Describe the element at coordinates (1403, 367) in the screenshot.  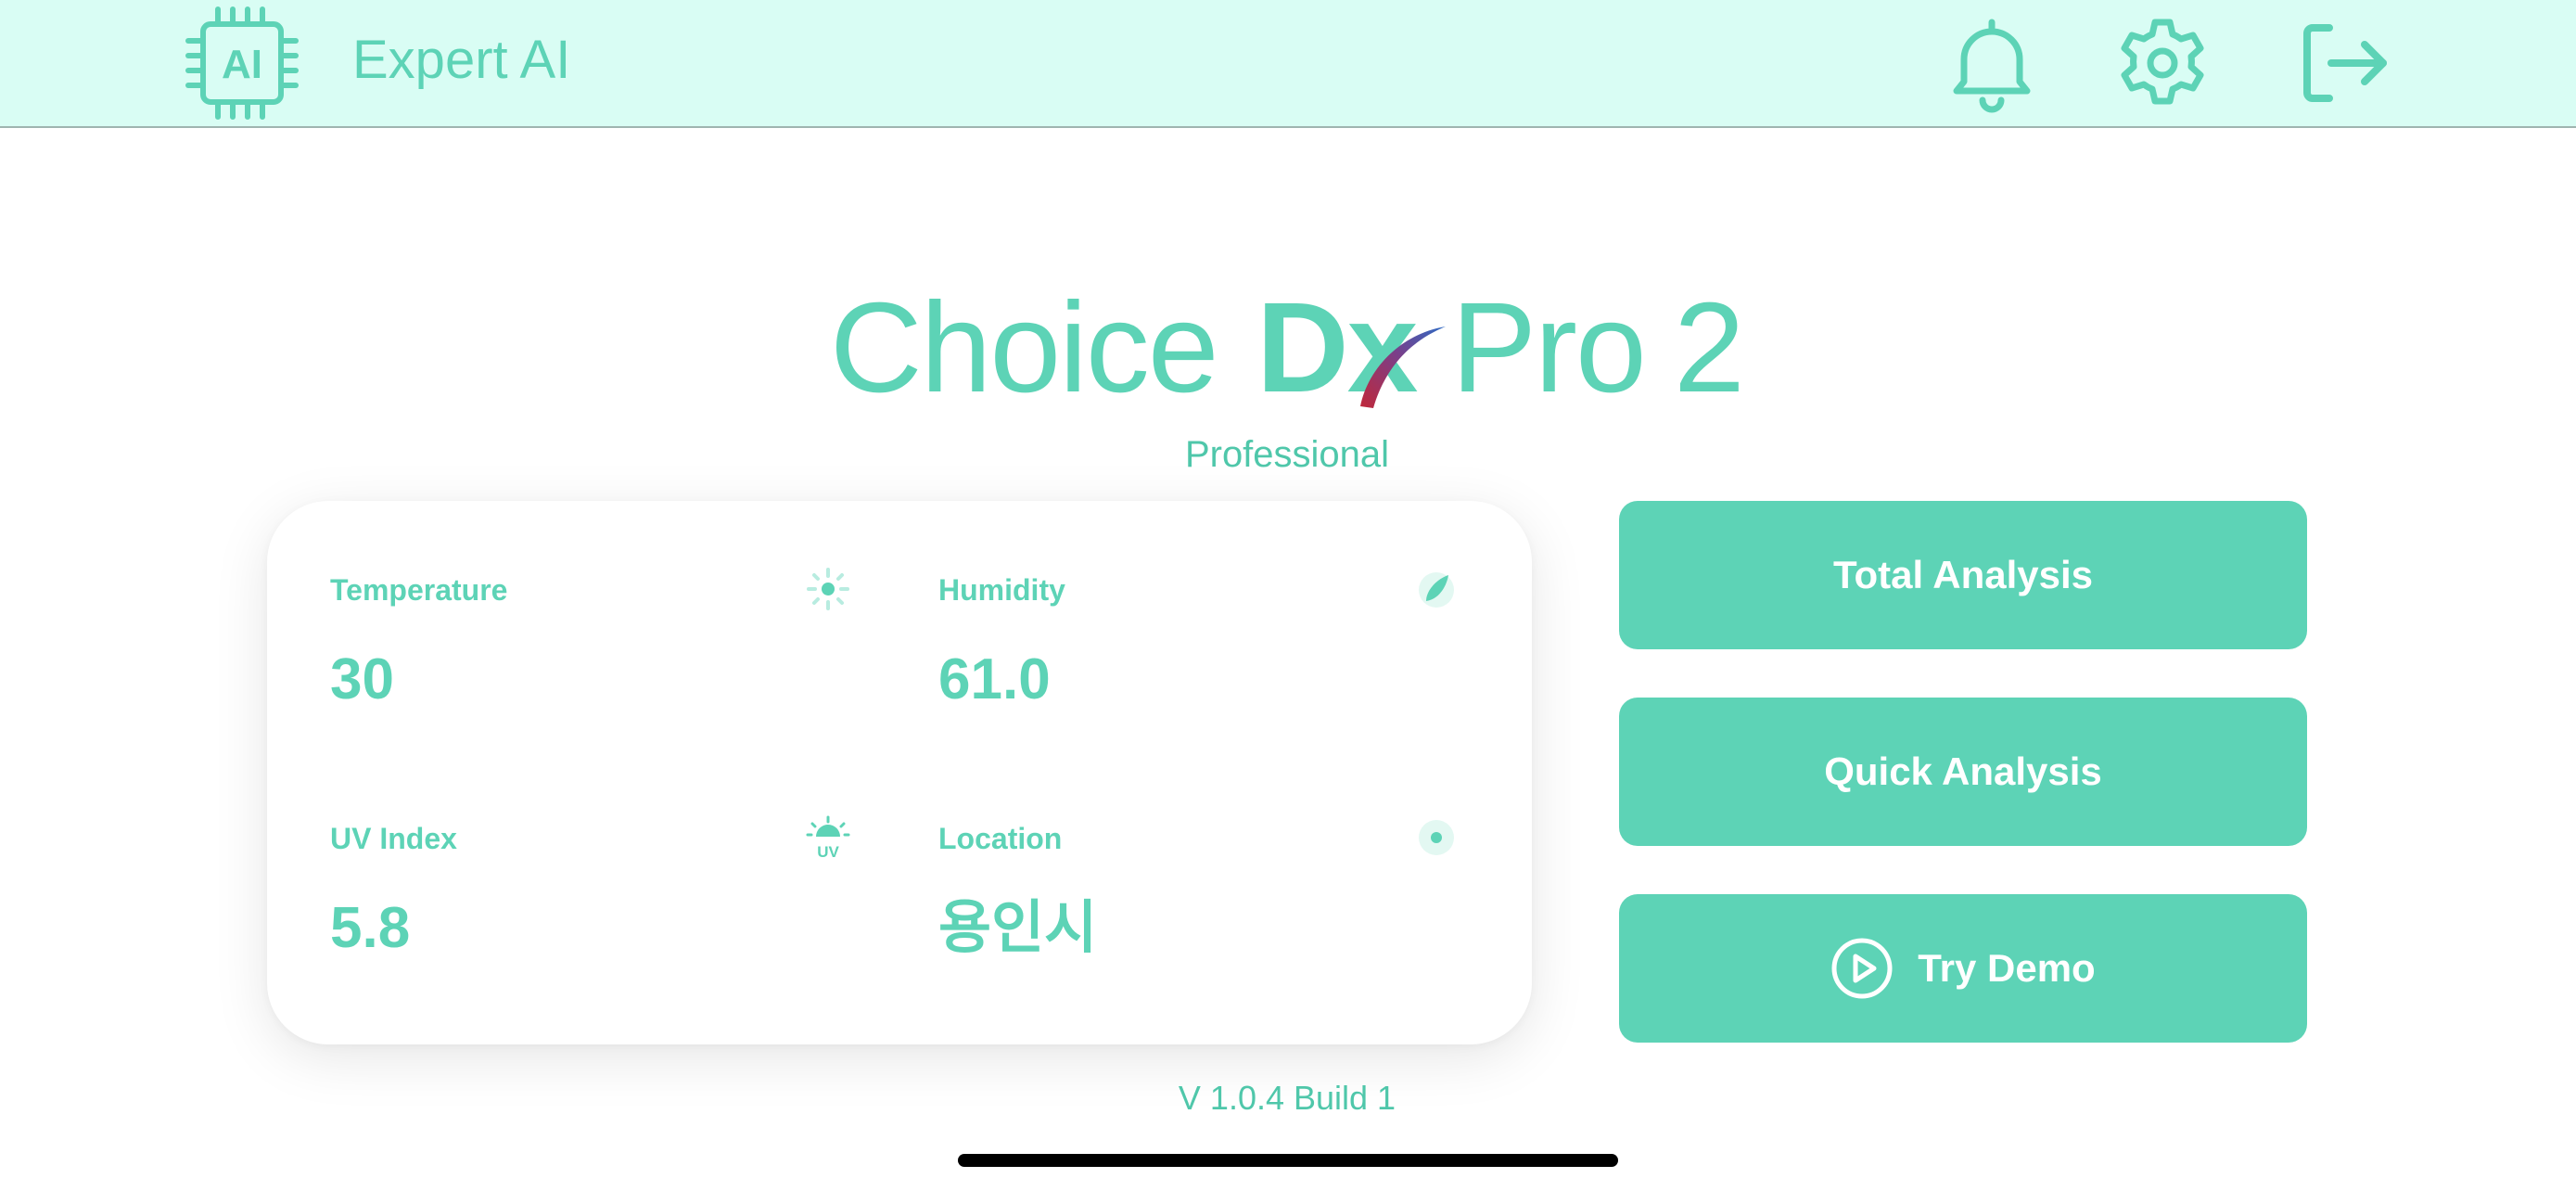
I see `swoosh-mark-icon` at that location.